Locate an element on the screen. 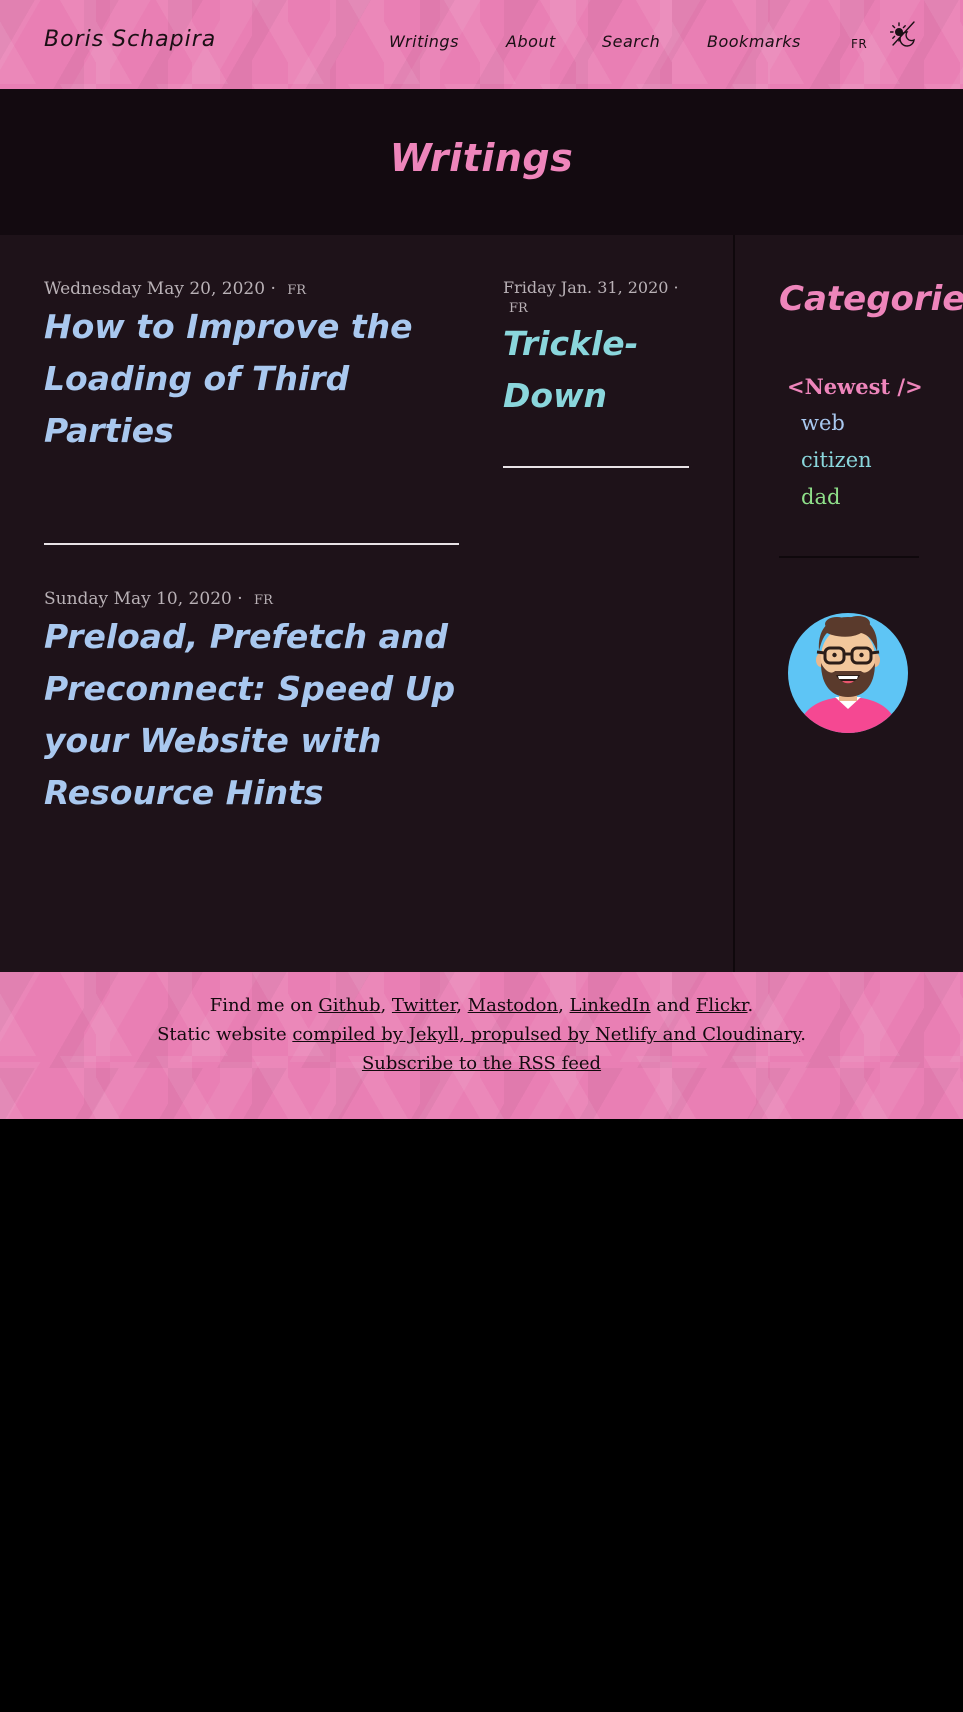  footer-rss-line: Subscribe to the RSS feed is located at coordinates (481, 1063).